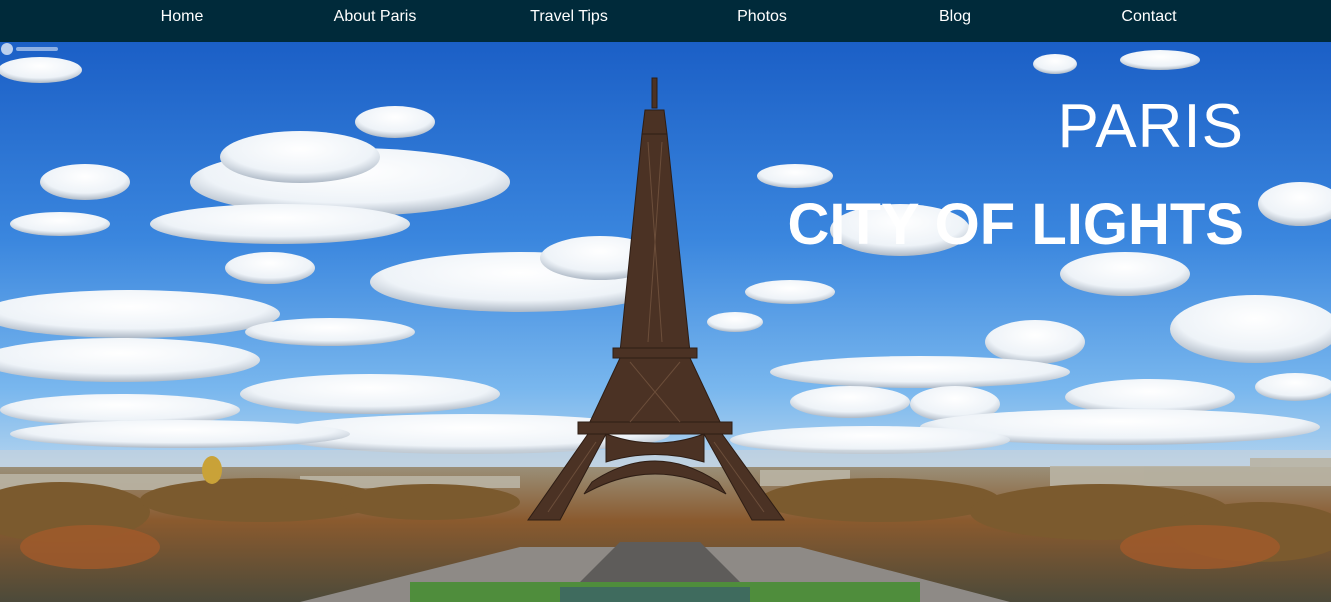 Image resolution: width=1331 pixels, height=602 pixels. I want to click on nav-travel-tips-link: Travel Tips, so click(569, 17).